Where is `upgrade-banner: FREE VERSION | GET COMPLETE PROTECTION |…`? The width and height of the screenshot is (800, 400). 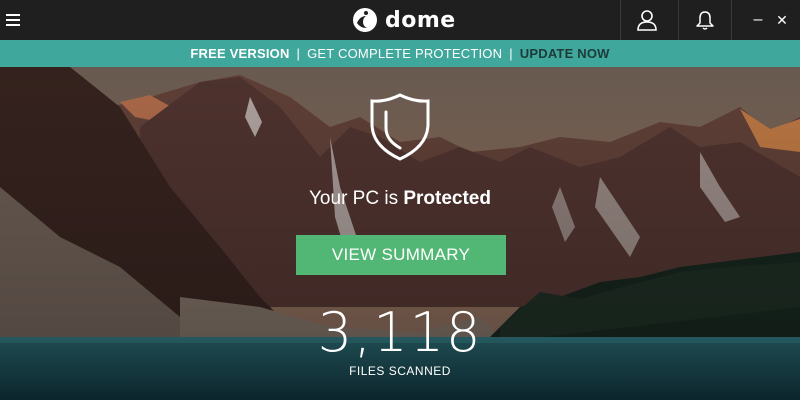
upgrade-banner: FREE VERSION | GET COMPLETE PROTECTION |… is located at coordinates (400, 53).